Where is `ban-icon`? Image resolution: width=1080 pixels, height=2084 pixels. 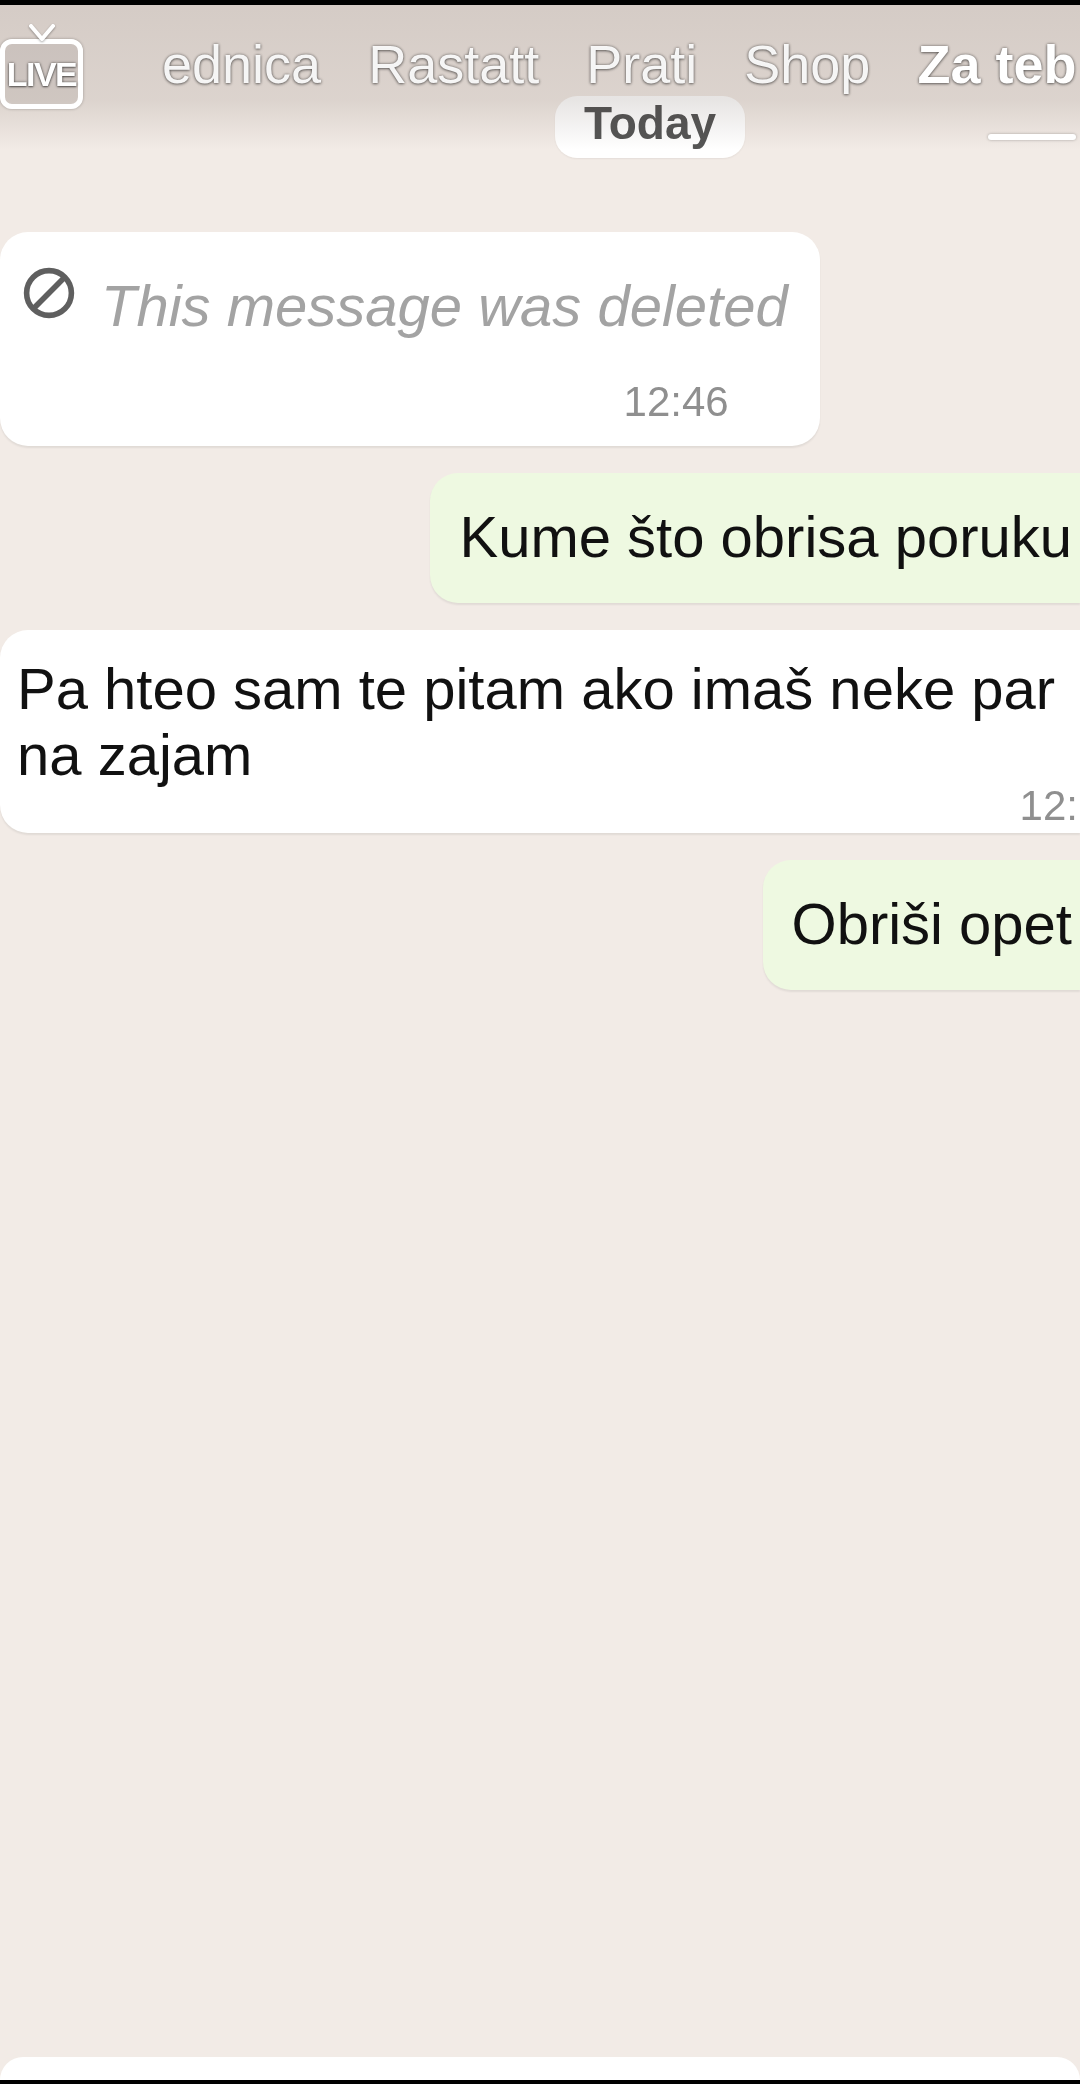
ban-icon is located at coordinates (49, 293).